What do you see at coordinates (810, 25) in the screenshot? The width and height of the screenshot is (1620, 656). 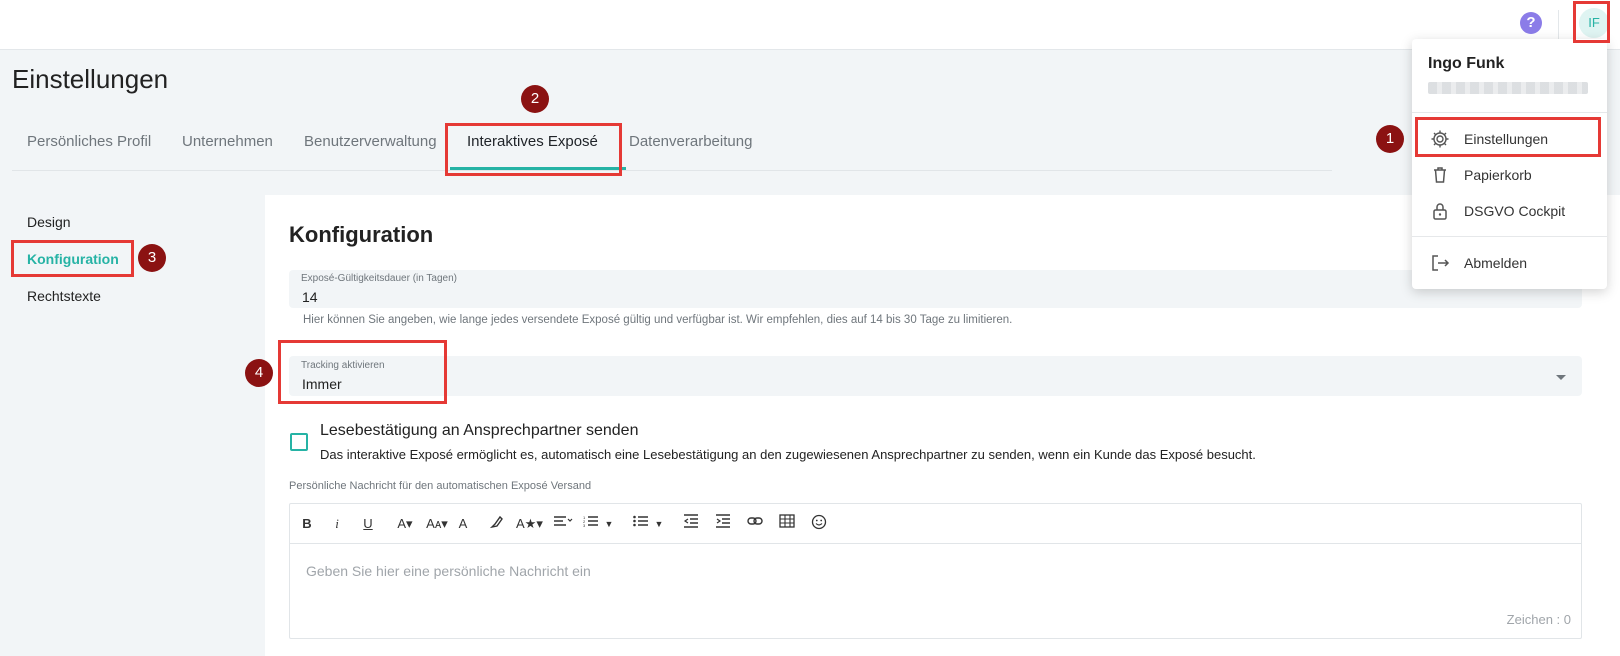 I see `top-bar: ? IF` at bounding box center [810, 25].